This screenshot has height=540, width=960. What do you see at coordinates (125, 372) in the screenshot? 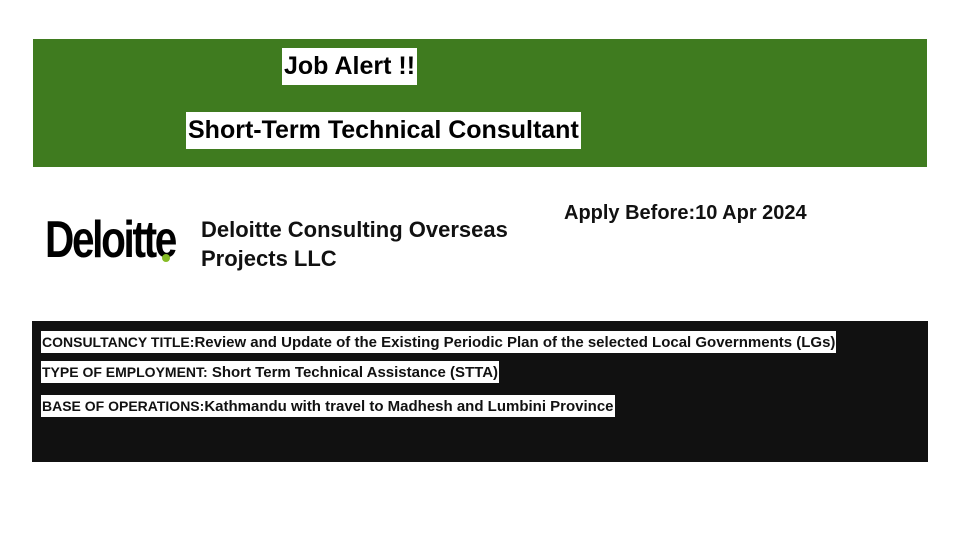
I see `detail-label: TYPE OF EMPLOYMENT:` at bounding box center [125, 372].